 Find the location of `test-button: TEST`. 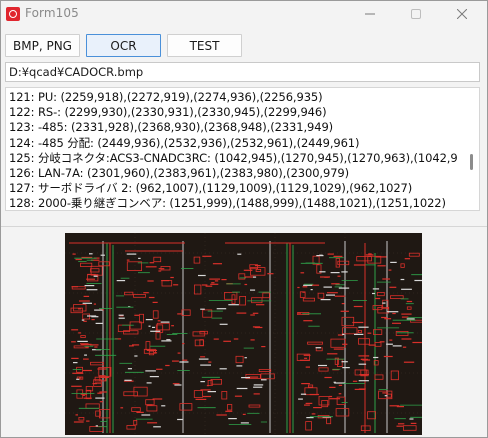

test-button: TEST is located at coordinates (204, 45).